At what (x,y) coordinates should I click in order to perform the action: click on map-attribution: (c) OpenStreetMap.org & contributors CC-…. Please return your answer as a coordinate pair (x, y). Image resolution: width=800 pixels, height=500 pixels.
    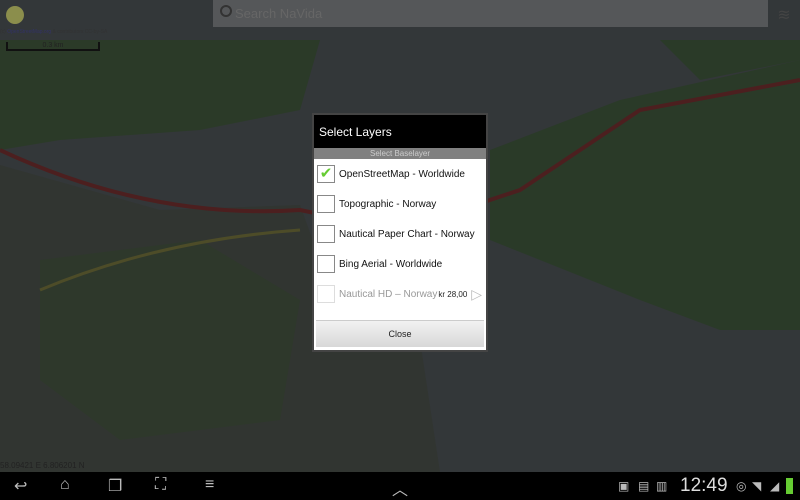
    Looking at the image, I should click on (53, 32).